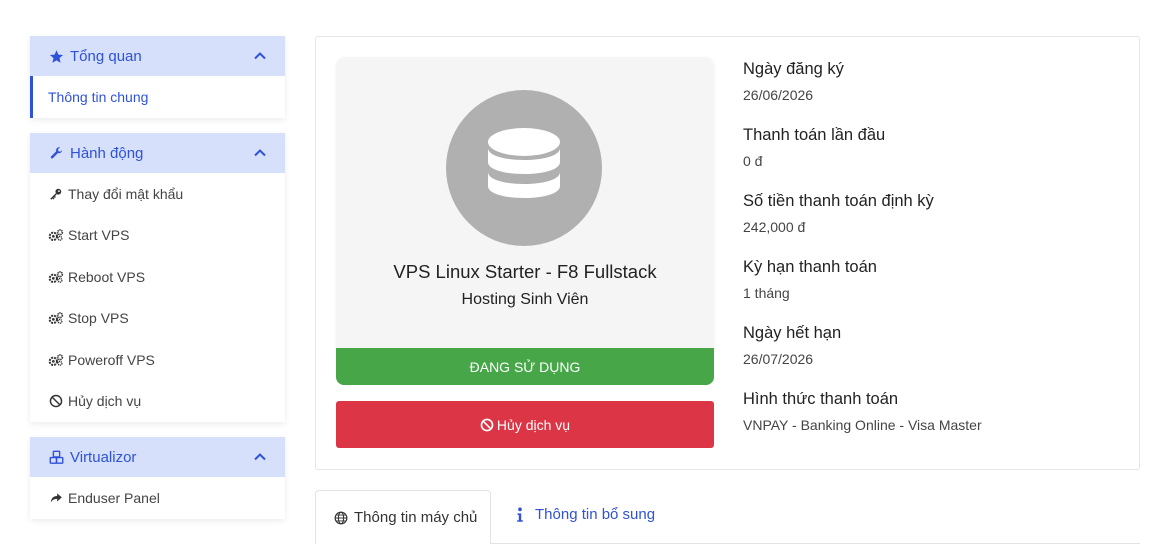 The height and width of the screenshot is (544, 1164). I want to click on sidebar-item-label: Hủy dịch vụ, so click(105, 401).